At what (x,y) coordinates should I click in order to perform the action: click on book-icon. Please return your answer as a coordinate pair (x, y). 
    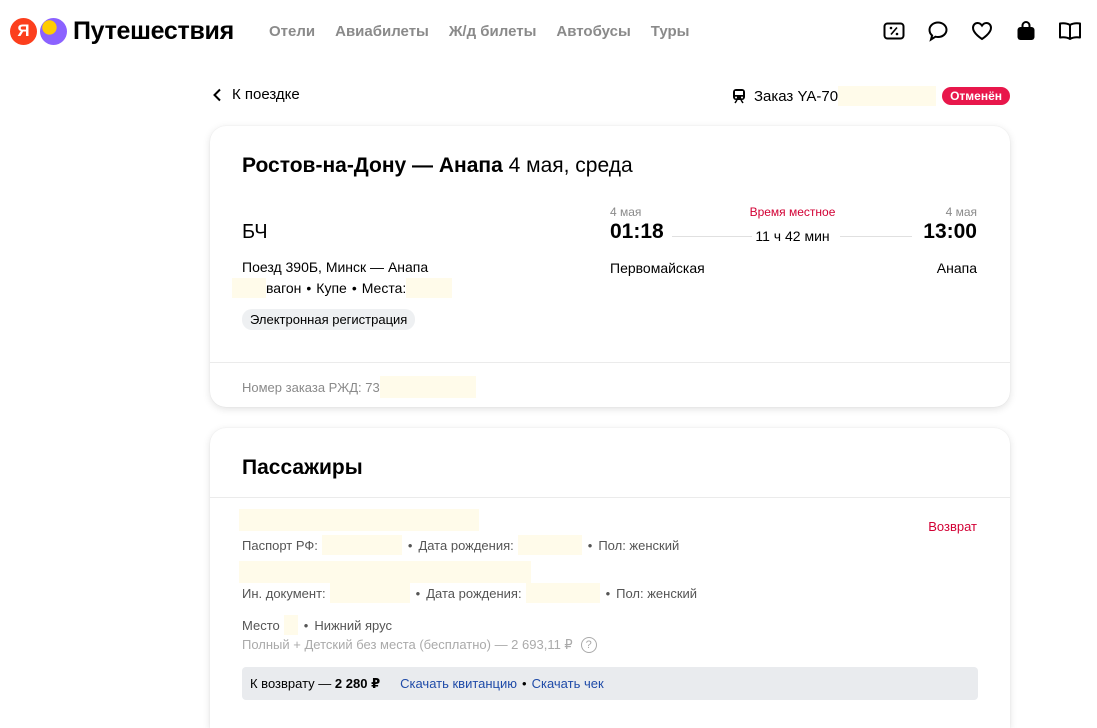
    Looking at the image, I should click on (1070, 31).